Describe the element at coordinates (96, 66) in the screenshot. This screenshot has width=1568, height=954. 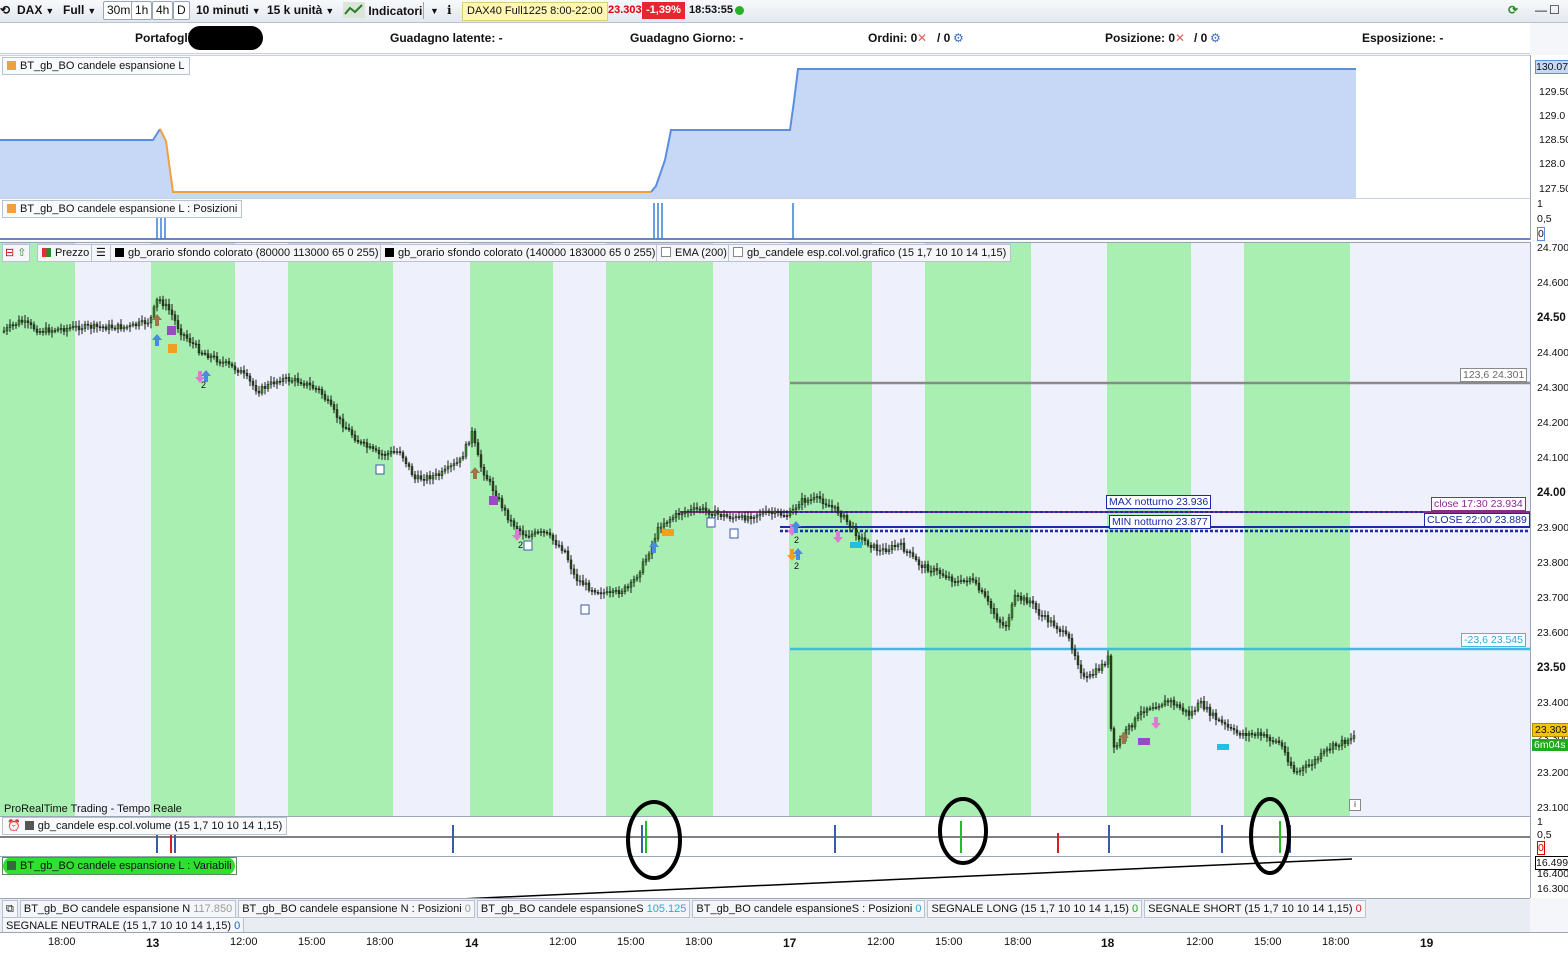
I see `equity-panel-title: BT_gb_BO candele espansione L` at that location.